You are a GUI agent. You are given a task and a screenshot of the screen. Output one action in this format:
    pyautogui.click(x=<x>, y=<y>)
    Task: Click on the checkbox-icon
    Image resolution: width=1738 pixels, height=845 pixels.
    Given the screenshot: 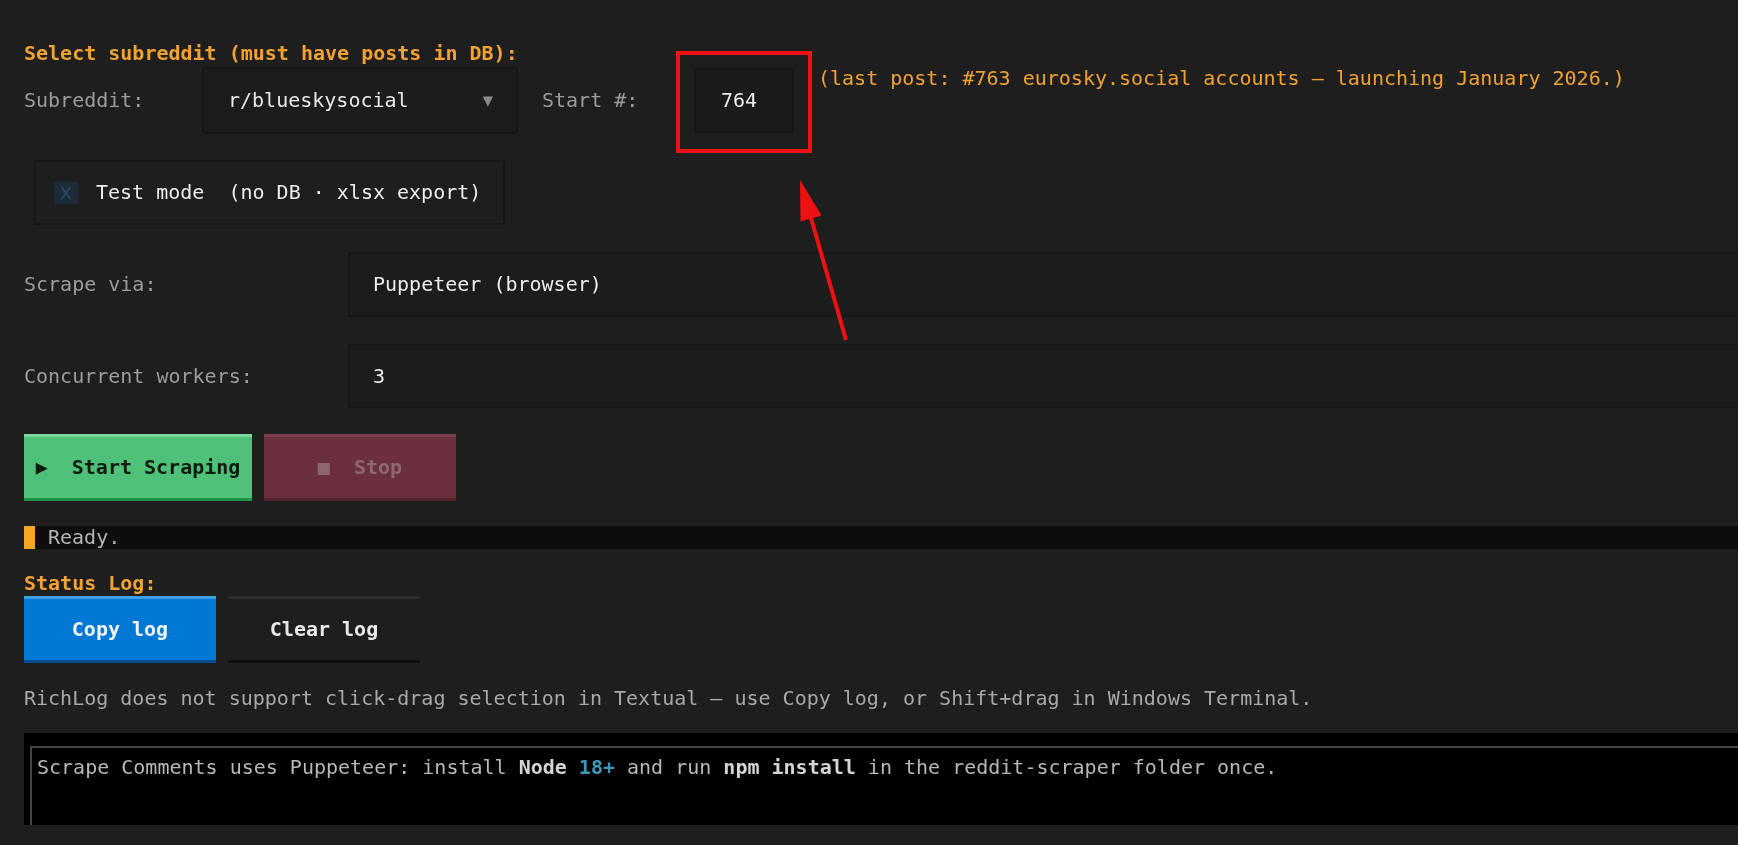 What is the action you would take?
    pyautogui.click(x=66, y=192)
    